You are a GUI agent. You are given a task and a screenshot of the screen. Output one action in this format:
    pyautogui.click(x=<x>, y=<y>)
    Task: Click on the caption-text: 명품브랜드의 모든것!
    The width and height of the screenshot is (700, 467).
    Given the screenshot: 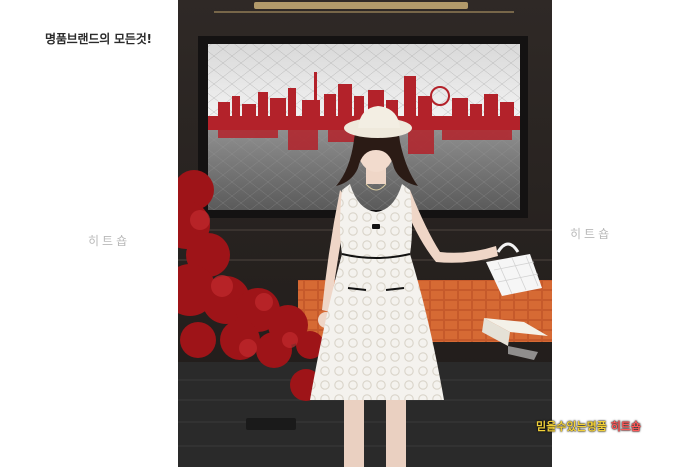 What is the action you would take?
    pyautogui.click(x=98, y=39)
    